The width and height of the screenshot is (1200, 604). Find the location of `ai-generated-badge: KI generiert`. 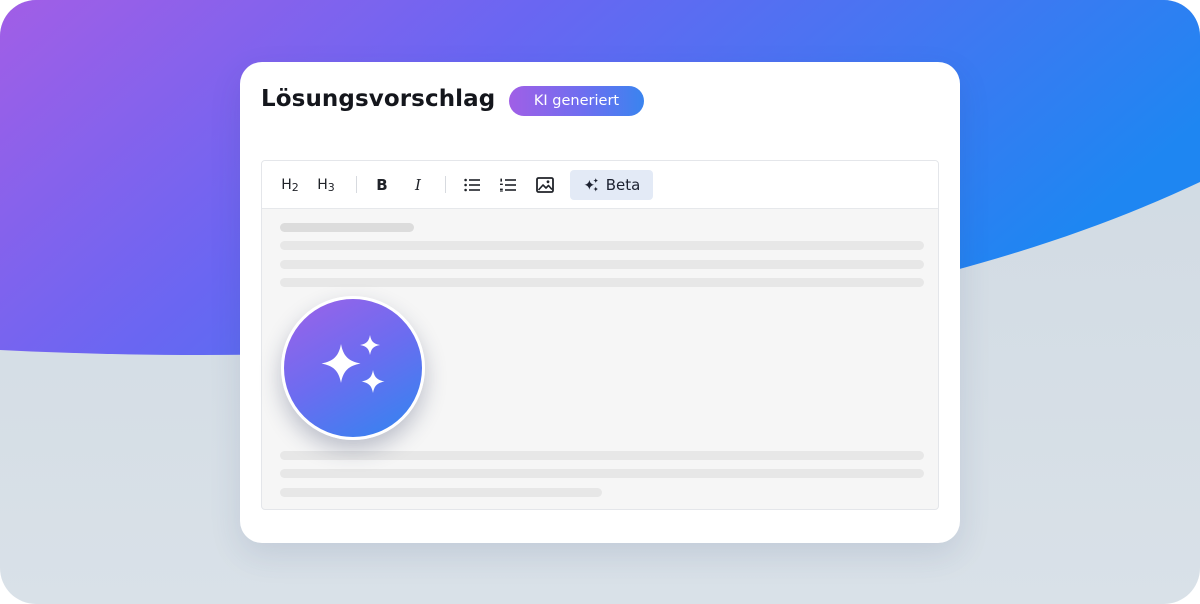

ai-generated-badge: KI generiert is located at coordinates (576, 101).